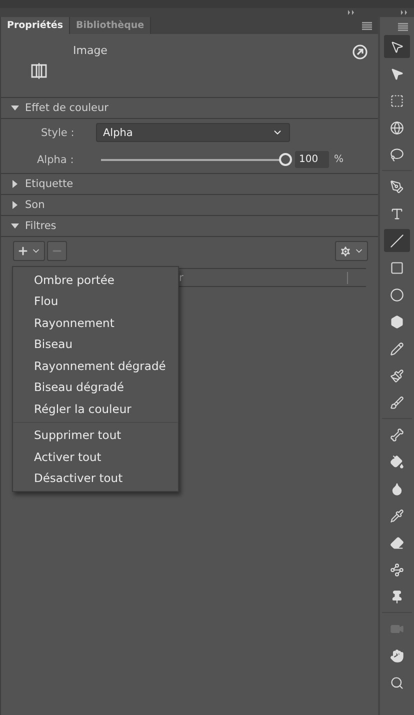  Describe the element at coordinates (56, 160) in the screenshot. I see `field-label: Alpha :` at that location.